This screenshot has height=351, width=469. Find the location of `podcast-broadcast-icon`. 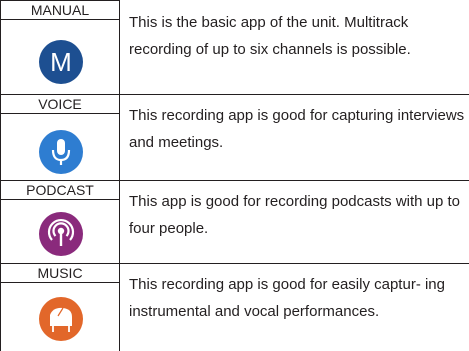

podcast-broadcast-icon is located at coordinates (61, 234).